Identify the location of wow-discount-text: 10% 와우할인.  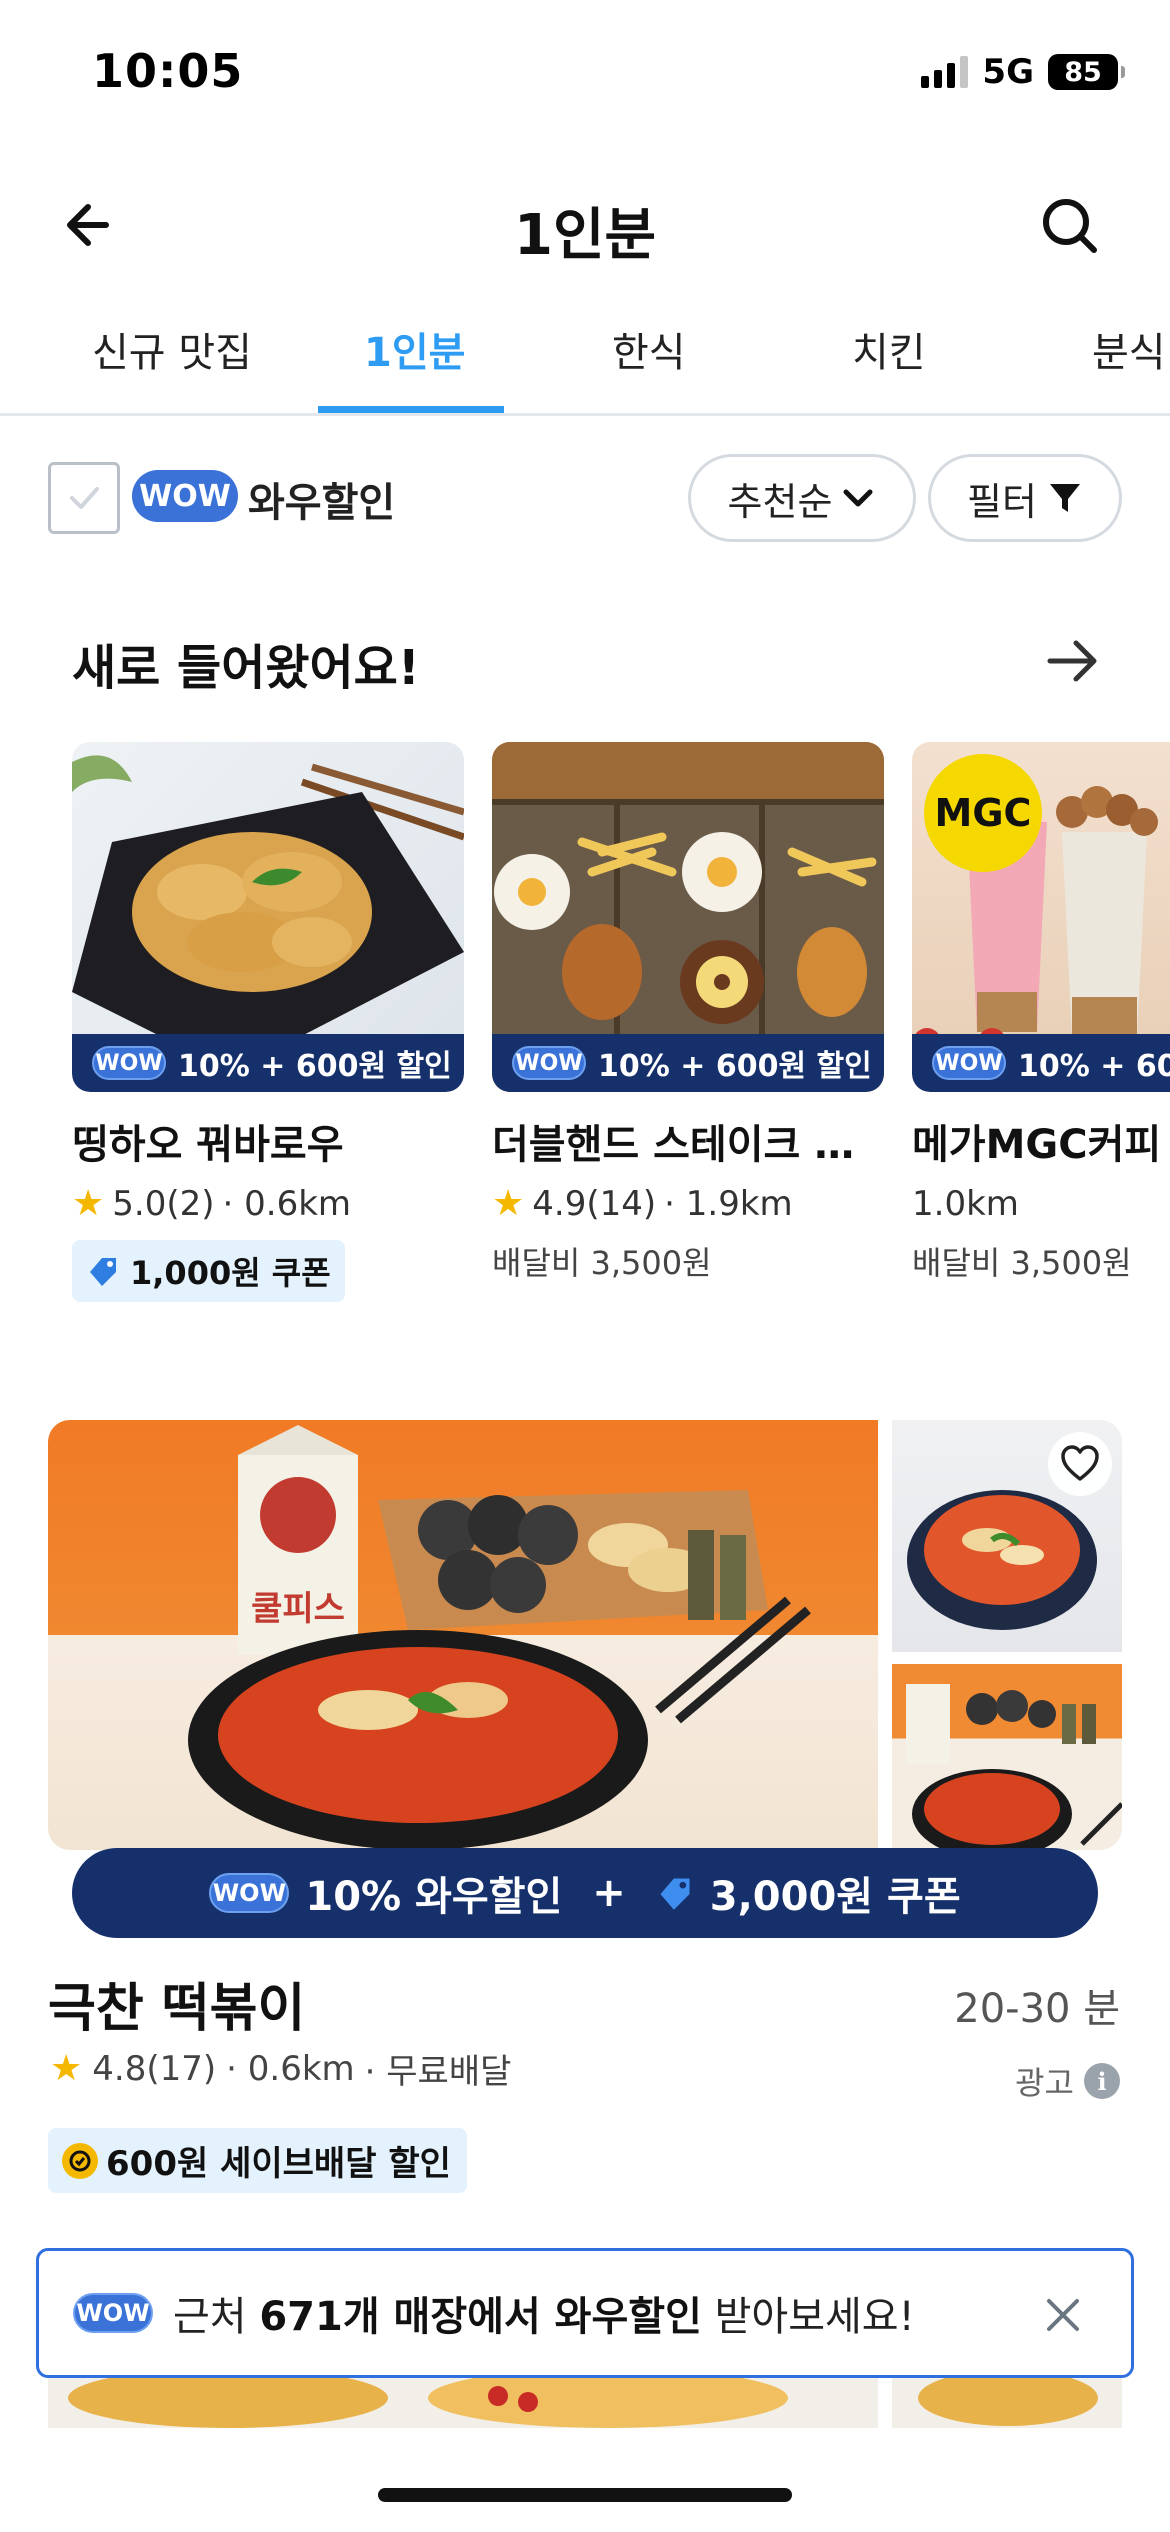
(434, 1897).